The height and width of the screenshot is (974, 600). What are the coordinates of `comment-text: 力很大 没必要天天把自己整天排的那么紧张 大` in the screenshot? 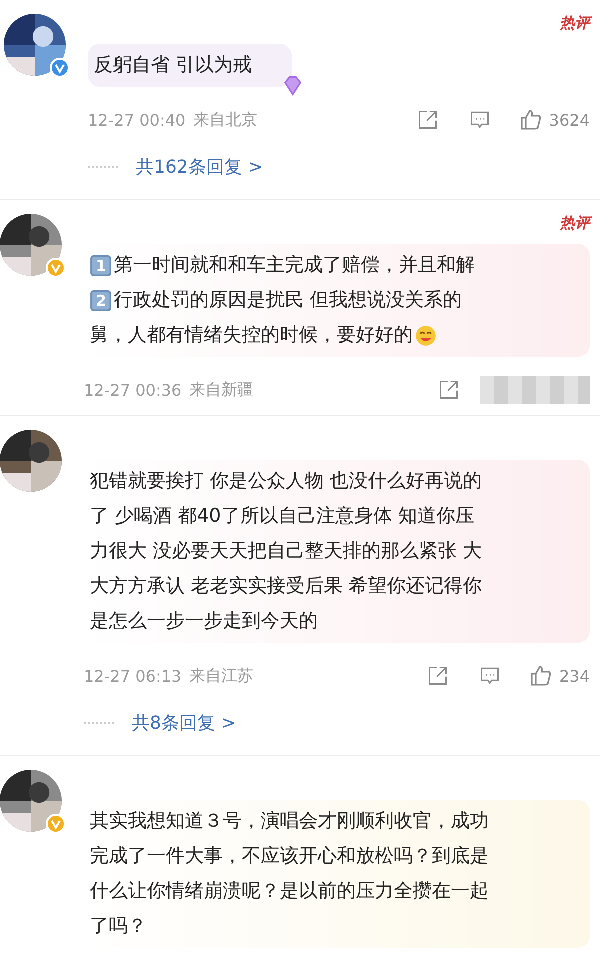 It's located at (286, 551).